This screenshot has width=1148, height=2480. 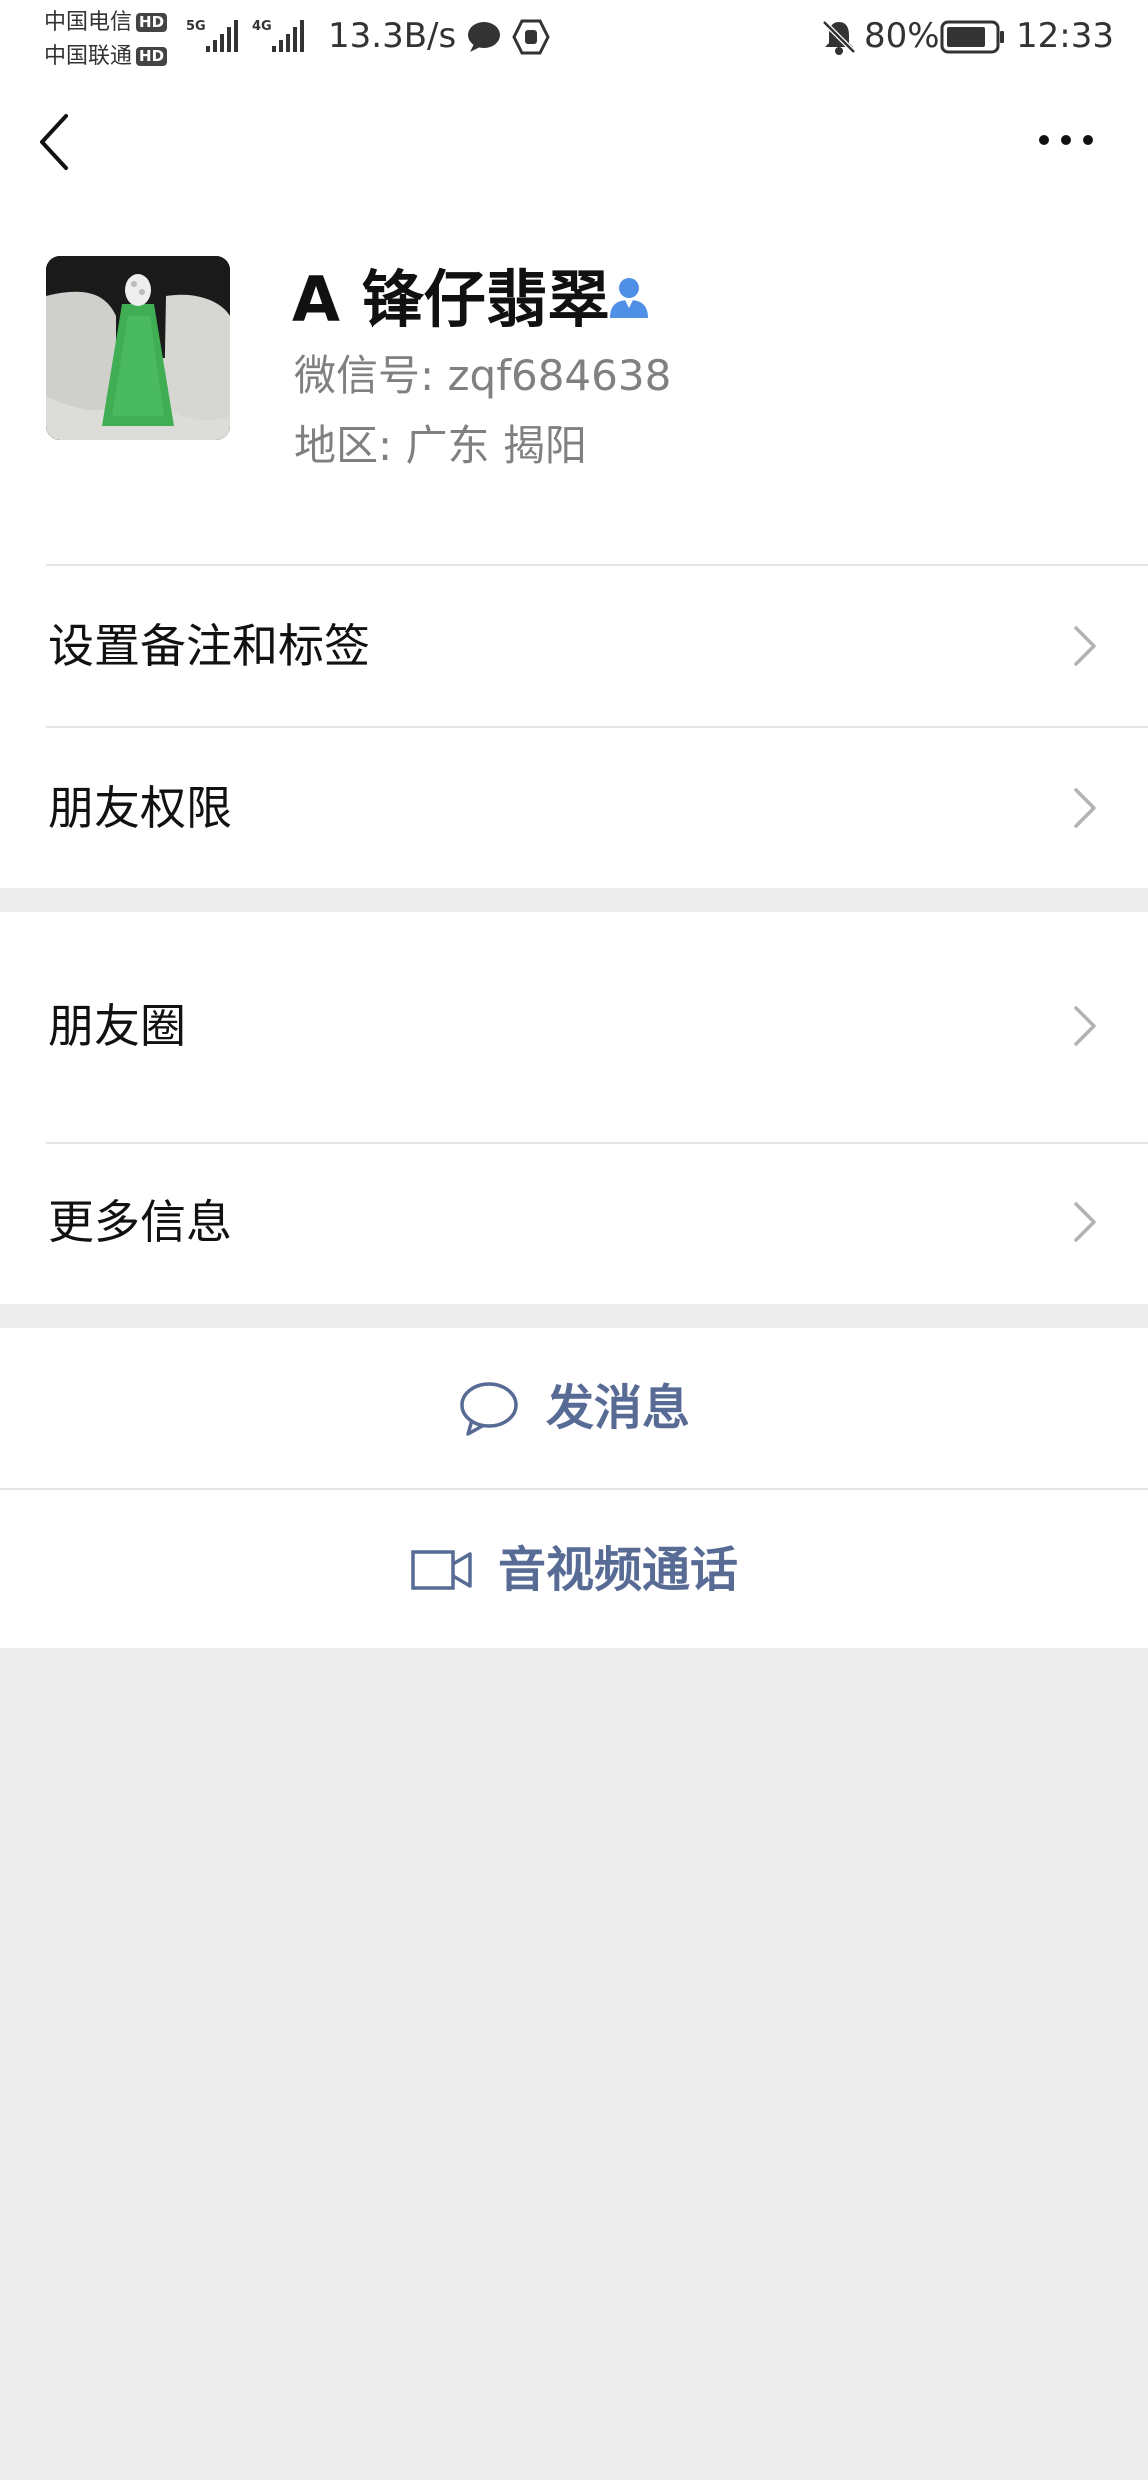 What do you see at coordinates (440, 445) in the screenshot?
I see `region: 地区: 广东 揭阳` at bounding box center [440, 445].